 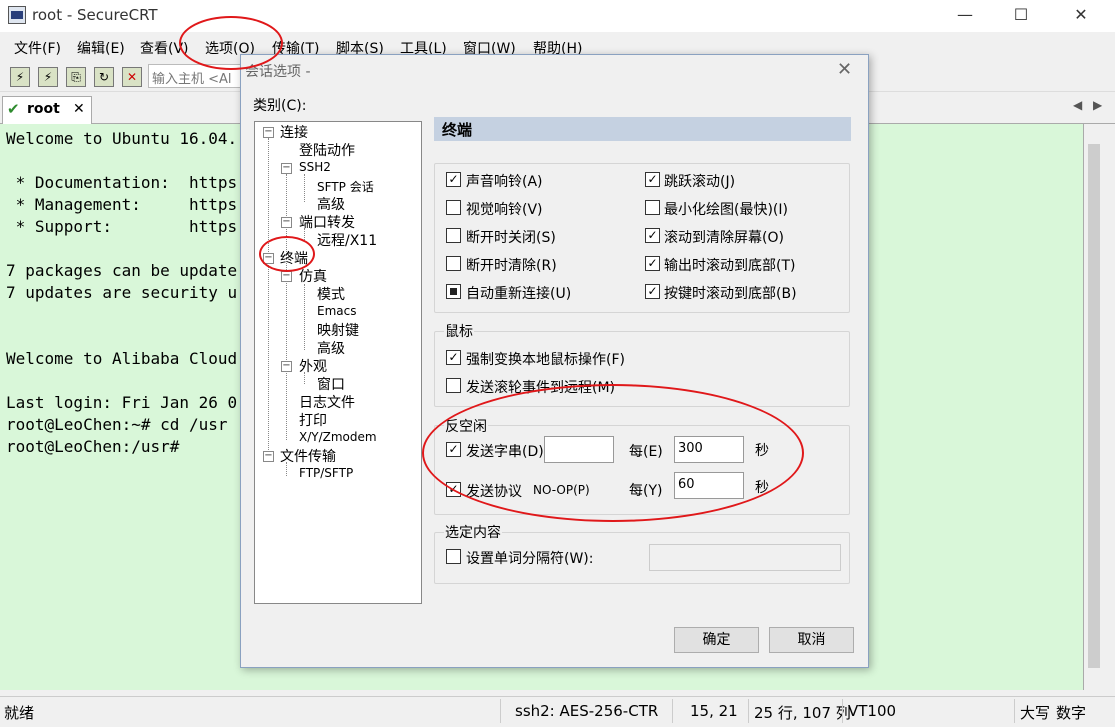 I want to click on disconnect-icon: ✕, so click(x=132, y=77).